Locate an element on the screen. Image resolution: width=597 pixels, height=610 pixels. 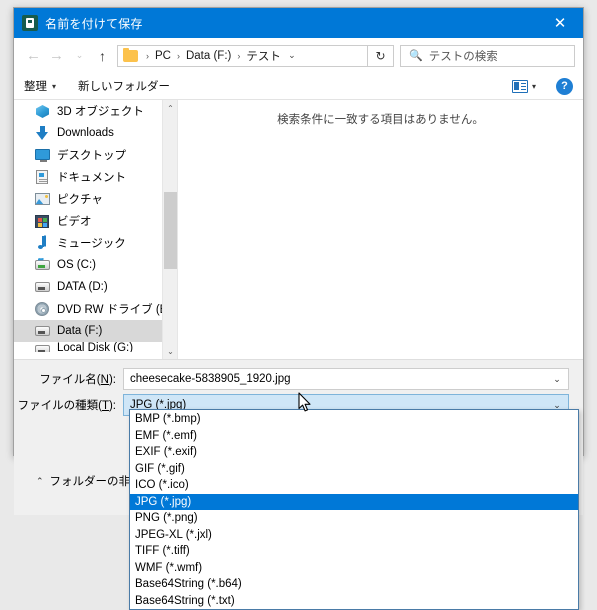
help-button: ? is located at coordinates (564, 86).